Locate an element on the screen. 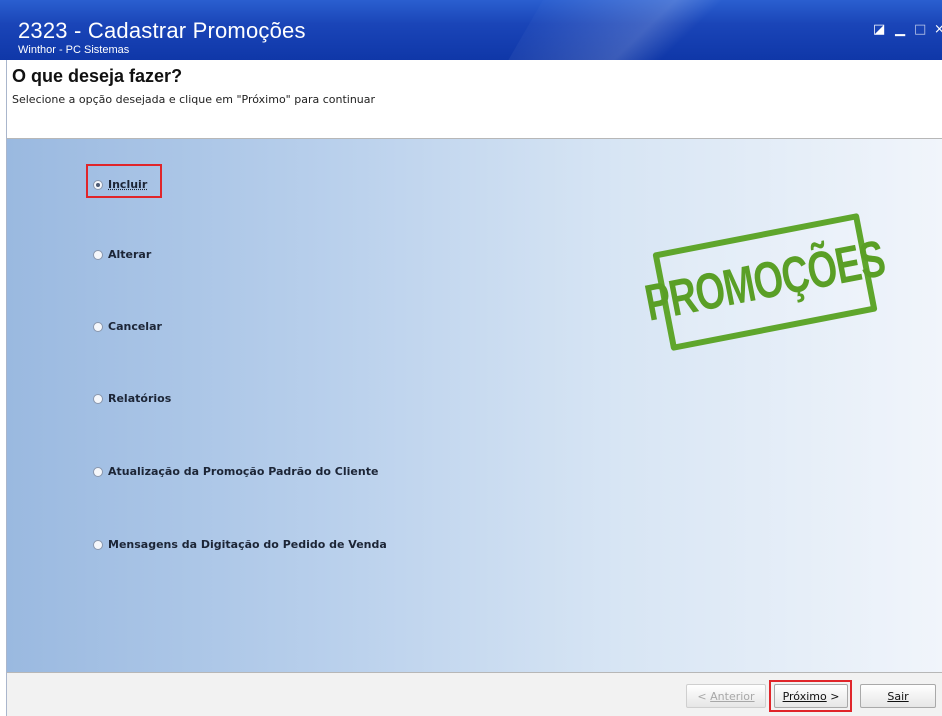 The height and width of the screenshot is (716, 942). option-cancelar: Cancelar is located at coordinates (127, 326).